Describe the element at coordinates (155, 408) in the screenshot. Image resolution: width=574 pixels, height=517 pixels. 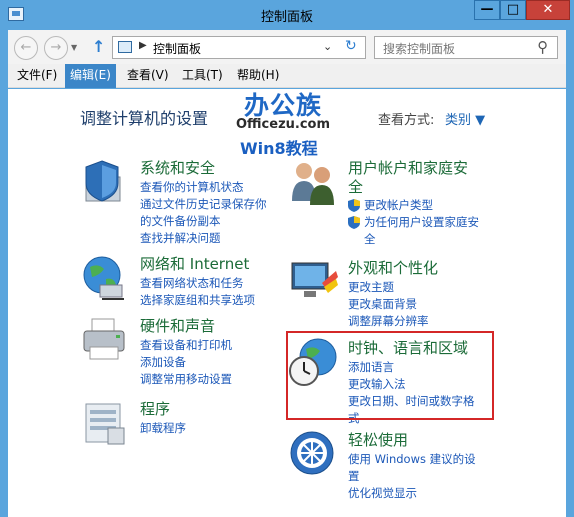
I see `category-title: 程序` at that location.